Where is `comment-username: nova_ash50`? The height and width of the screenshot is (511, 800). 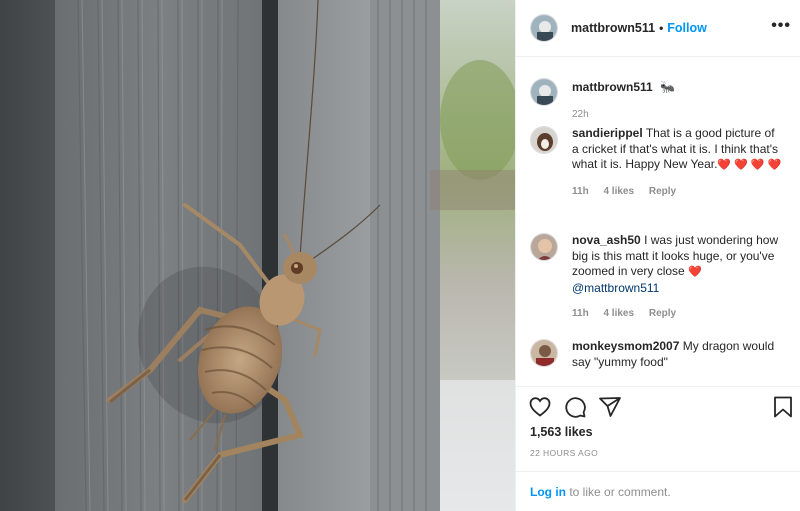 comment-username: nova_ash50 is located at coordinates (606, 240).